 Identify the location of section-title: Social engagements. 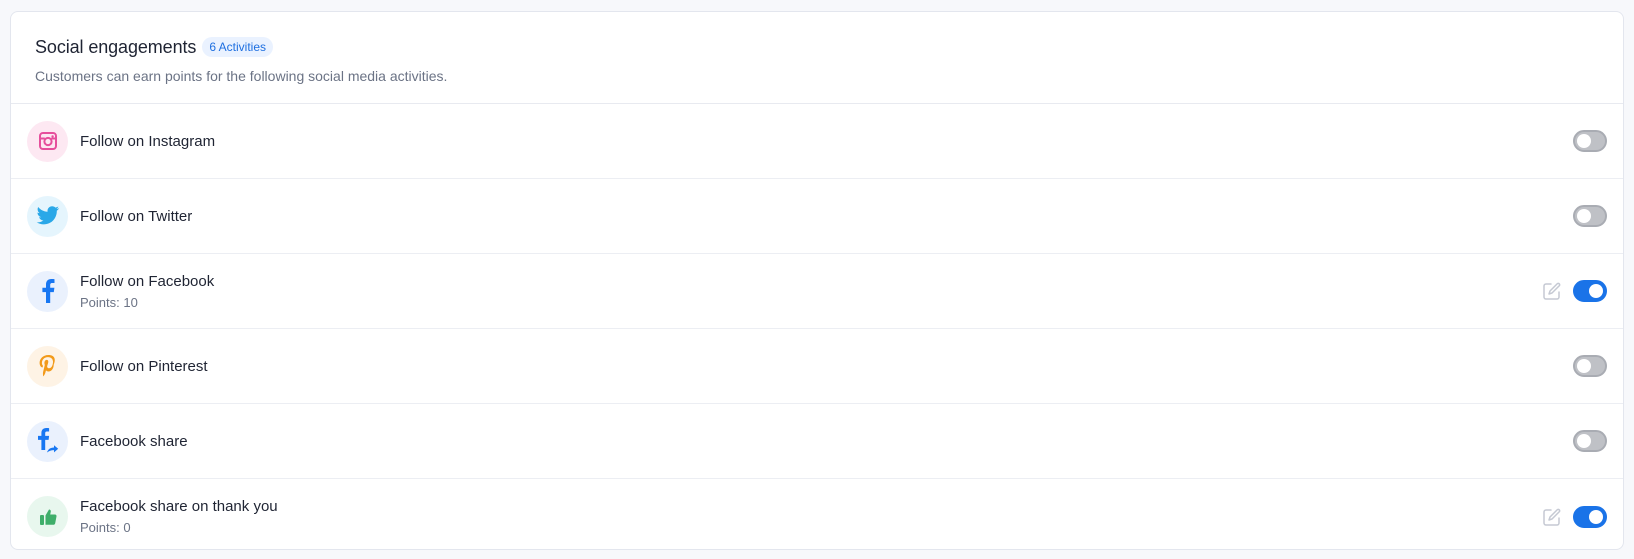
(116, 46).